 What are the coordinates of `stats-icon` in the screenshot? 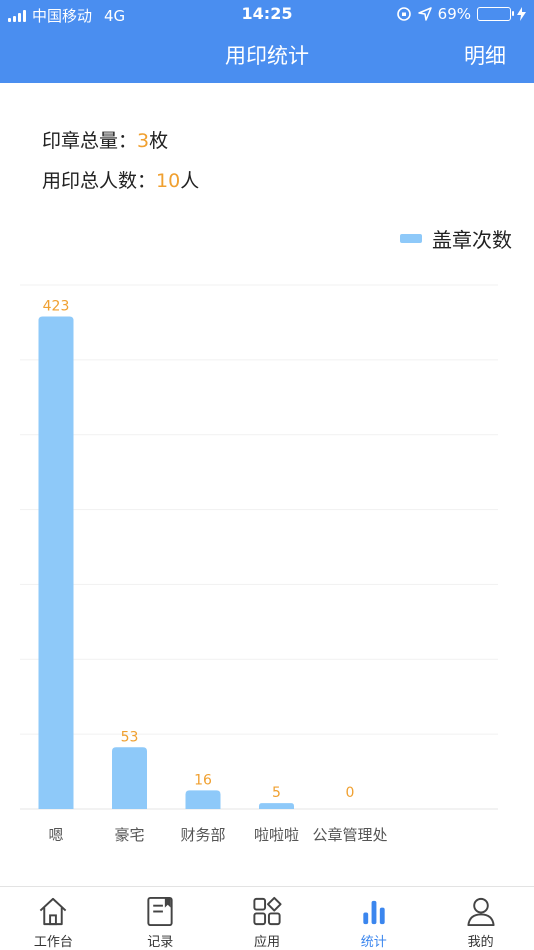 It's located at (374, 912).